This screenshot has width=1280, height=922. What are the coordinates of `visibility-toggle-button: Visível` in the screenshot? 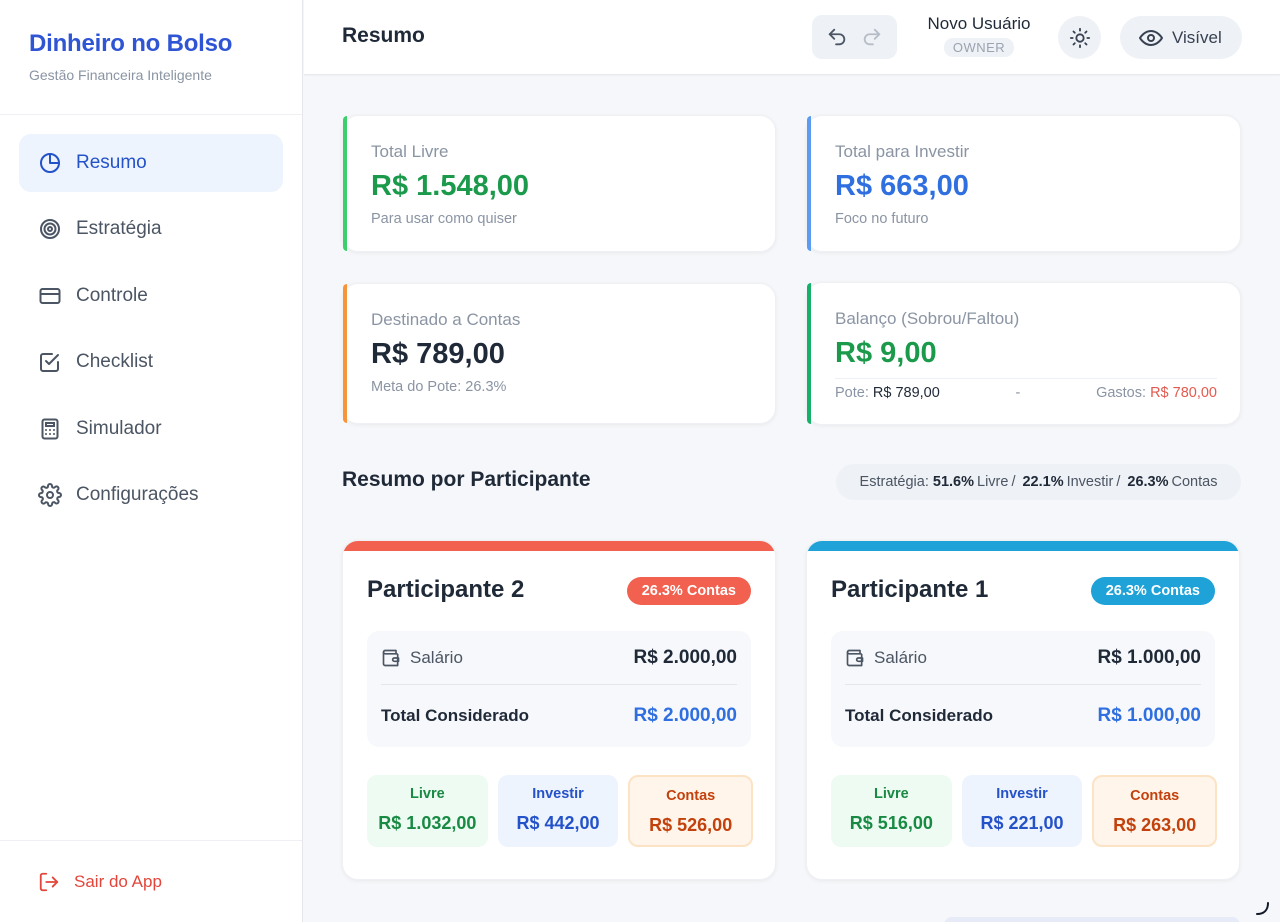 It's located at (1181, 37).